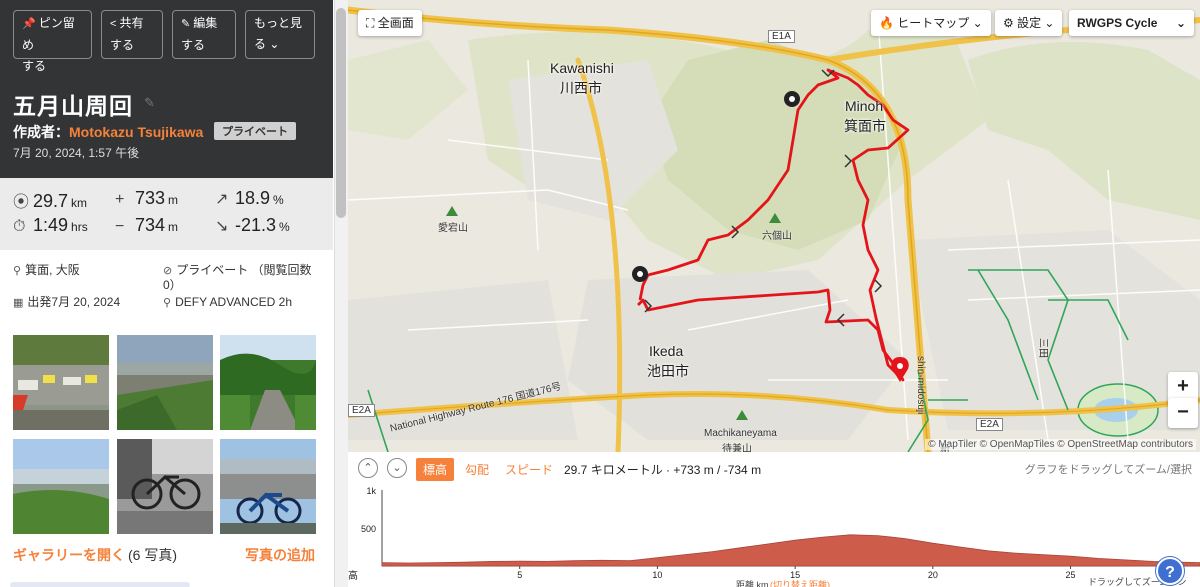 The width and height of the screenshot is (1200, 587). What do you see at coordinates (150, 198) in the screenshot?
I see `elev-gain-value: 733` at bounding box center [150, 198].